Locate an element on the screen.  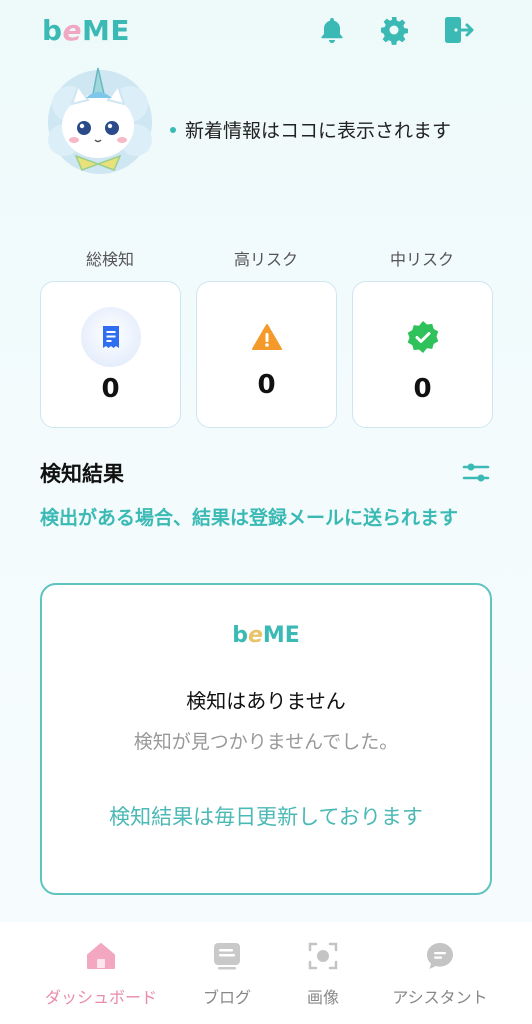
nav-label-assistant: アシスタント is located at coordinates (440, 997).